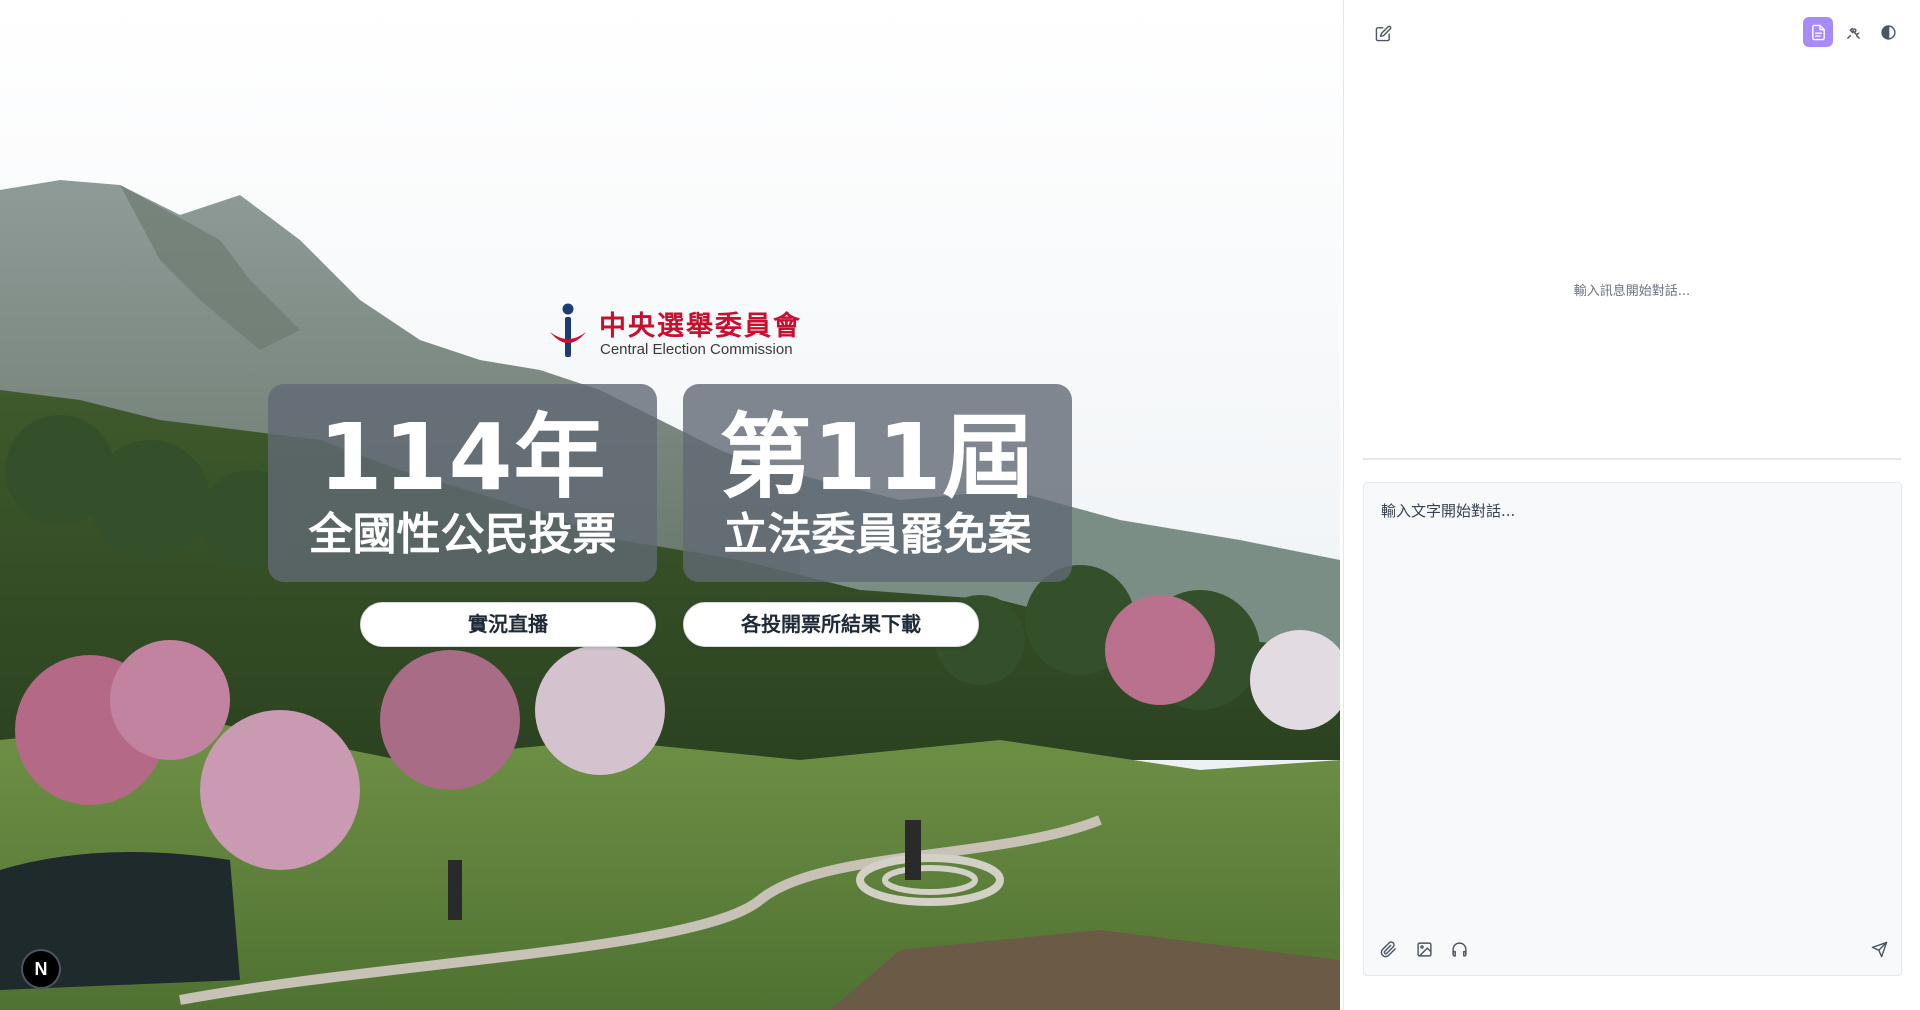 The height and width of the screenshot is (1010, 1920). I want to click on cec-logo: 中央選舉委員會 Central Election Commission, so click(673, 332).